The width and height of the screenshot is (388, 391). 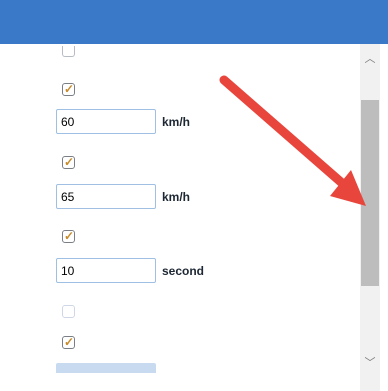 I want to click on app-header-bar, so click(x=194, y=22).